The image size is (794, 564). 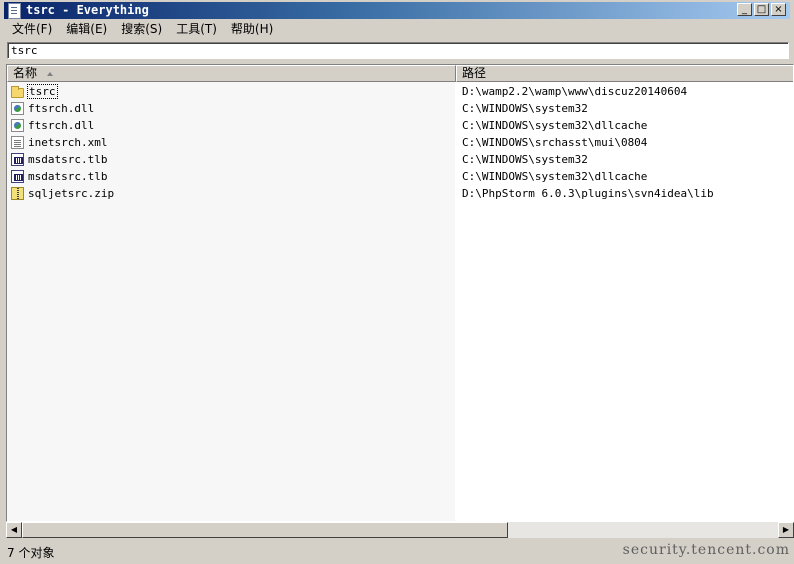 I want to click on list-item: ftsrch.dll C:\WINDOWS\system32, so click(x=400, y=108).